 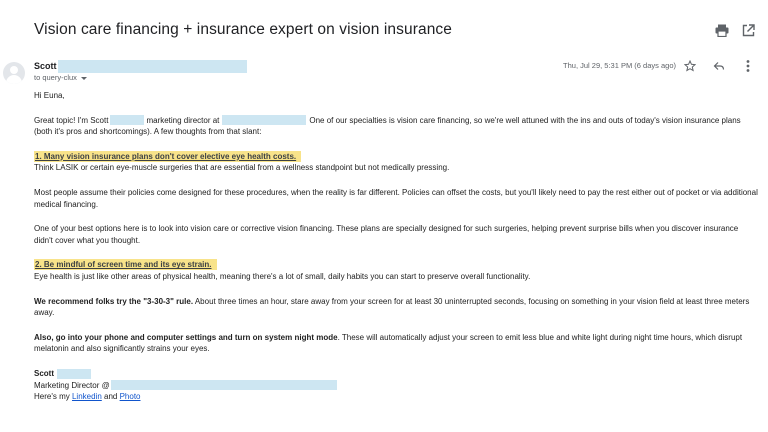 I want to click on signature-title-text: Marketing Director @, so click(x=72, y=385).